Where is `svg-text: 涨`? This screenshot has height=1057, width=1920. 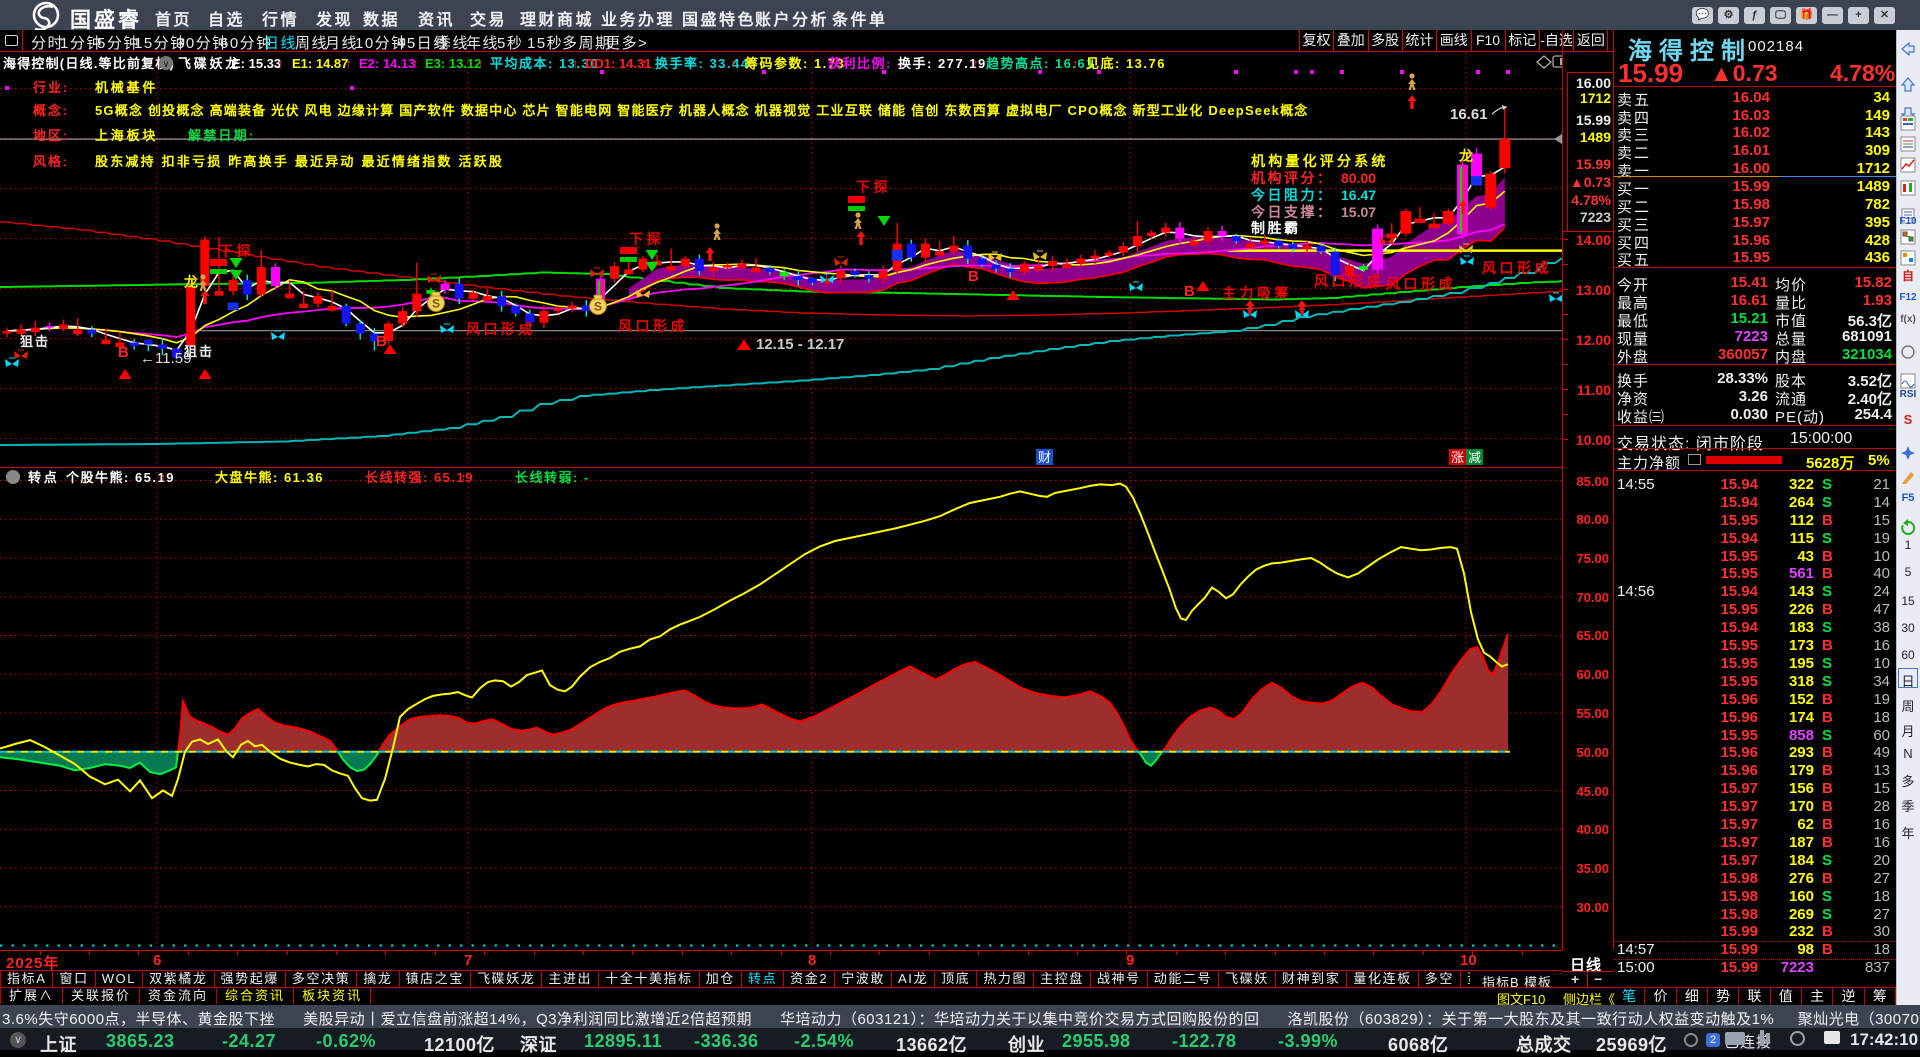 svg-text: 涨 is located at coordinates (1457, 457).